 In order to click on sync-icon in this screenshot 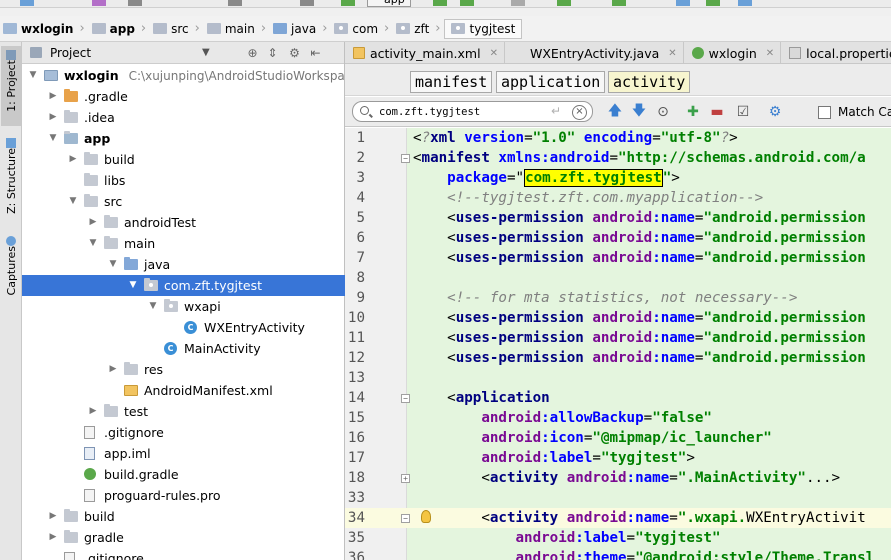, I will do `click(564, 3)`.